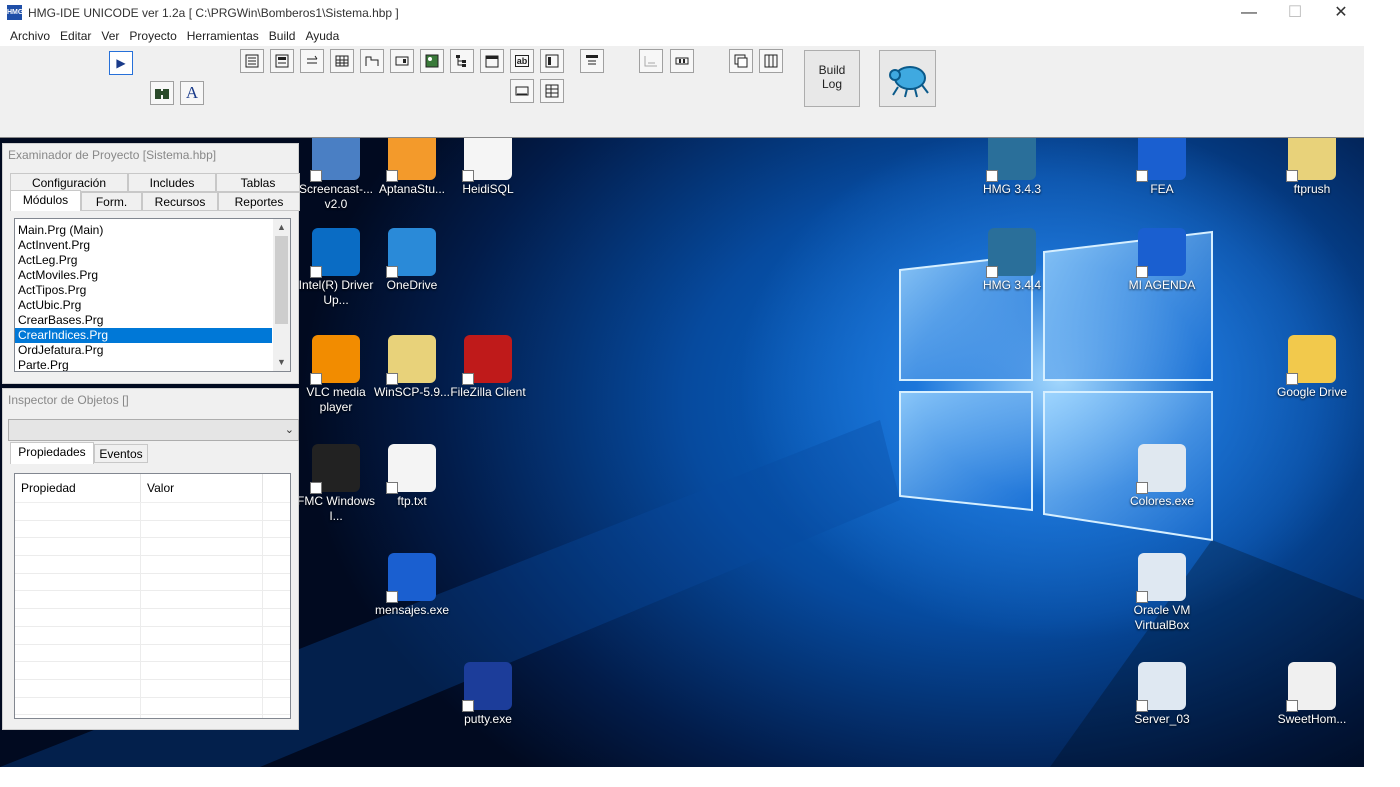 This screenshot has width=1400, height=787. Describe the element at coordinates (1312, 164) in the screenshot. I see `desktop-icon: ftprush` at that location.